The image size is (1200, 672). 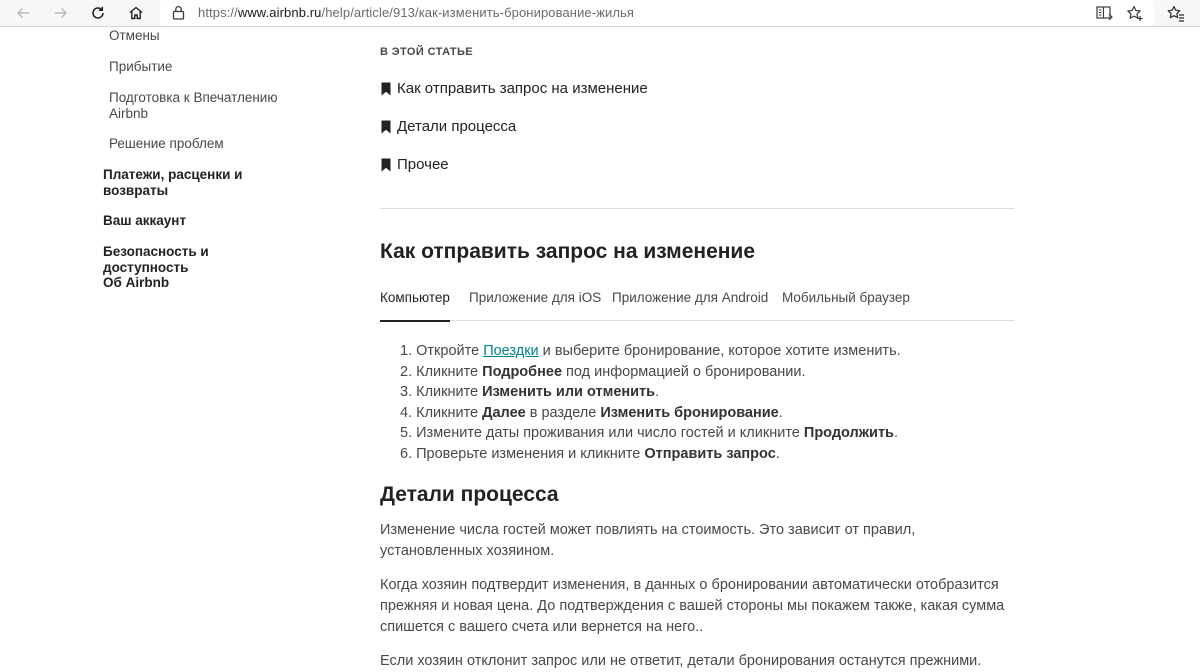 I want to click on add-favorite-icon, so click(x=1135, y=13).